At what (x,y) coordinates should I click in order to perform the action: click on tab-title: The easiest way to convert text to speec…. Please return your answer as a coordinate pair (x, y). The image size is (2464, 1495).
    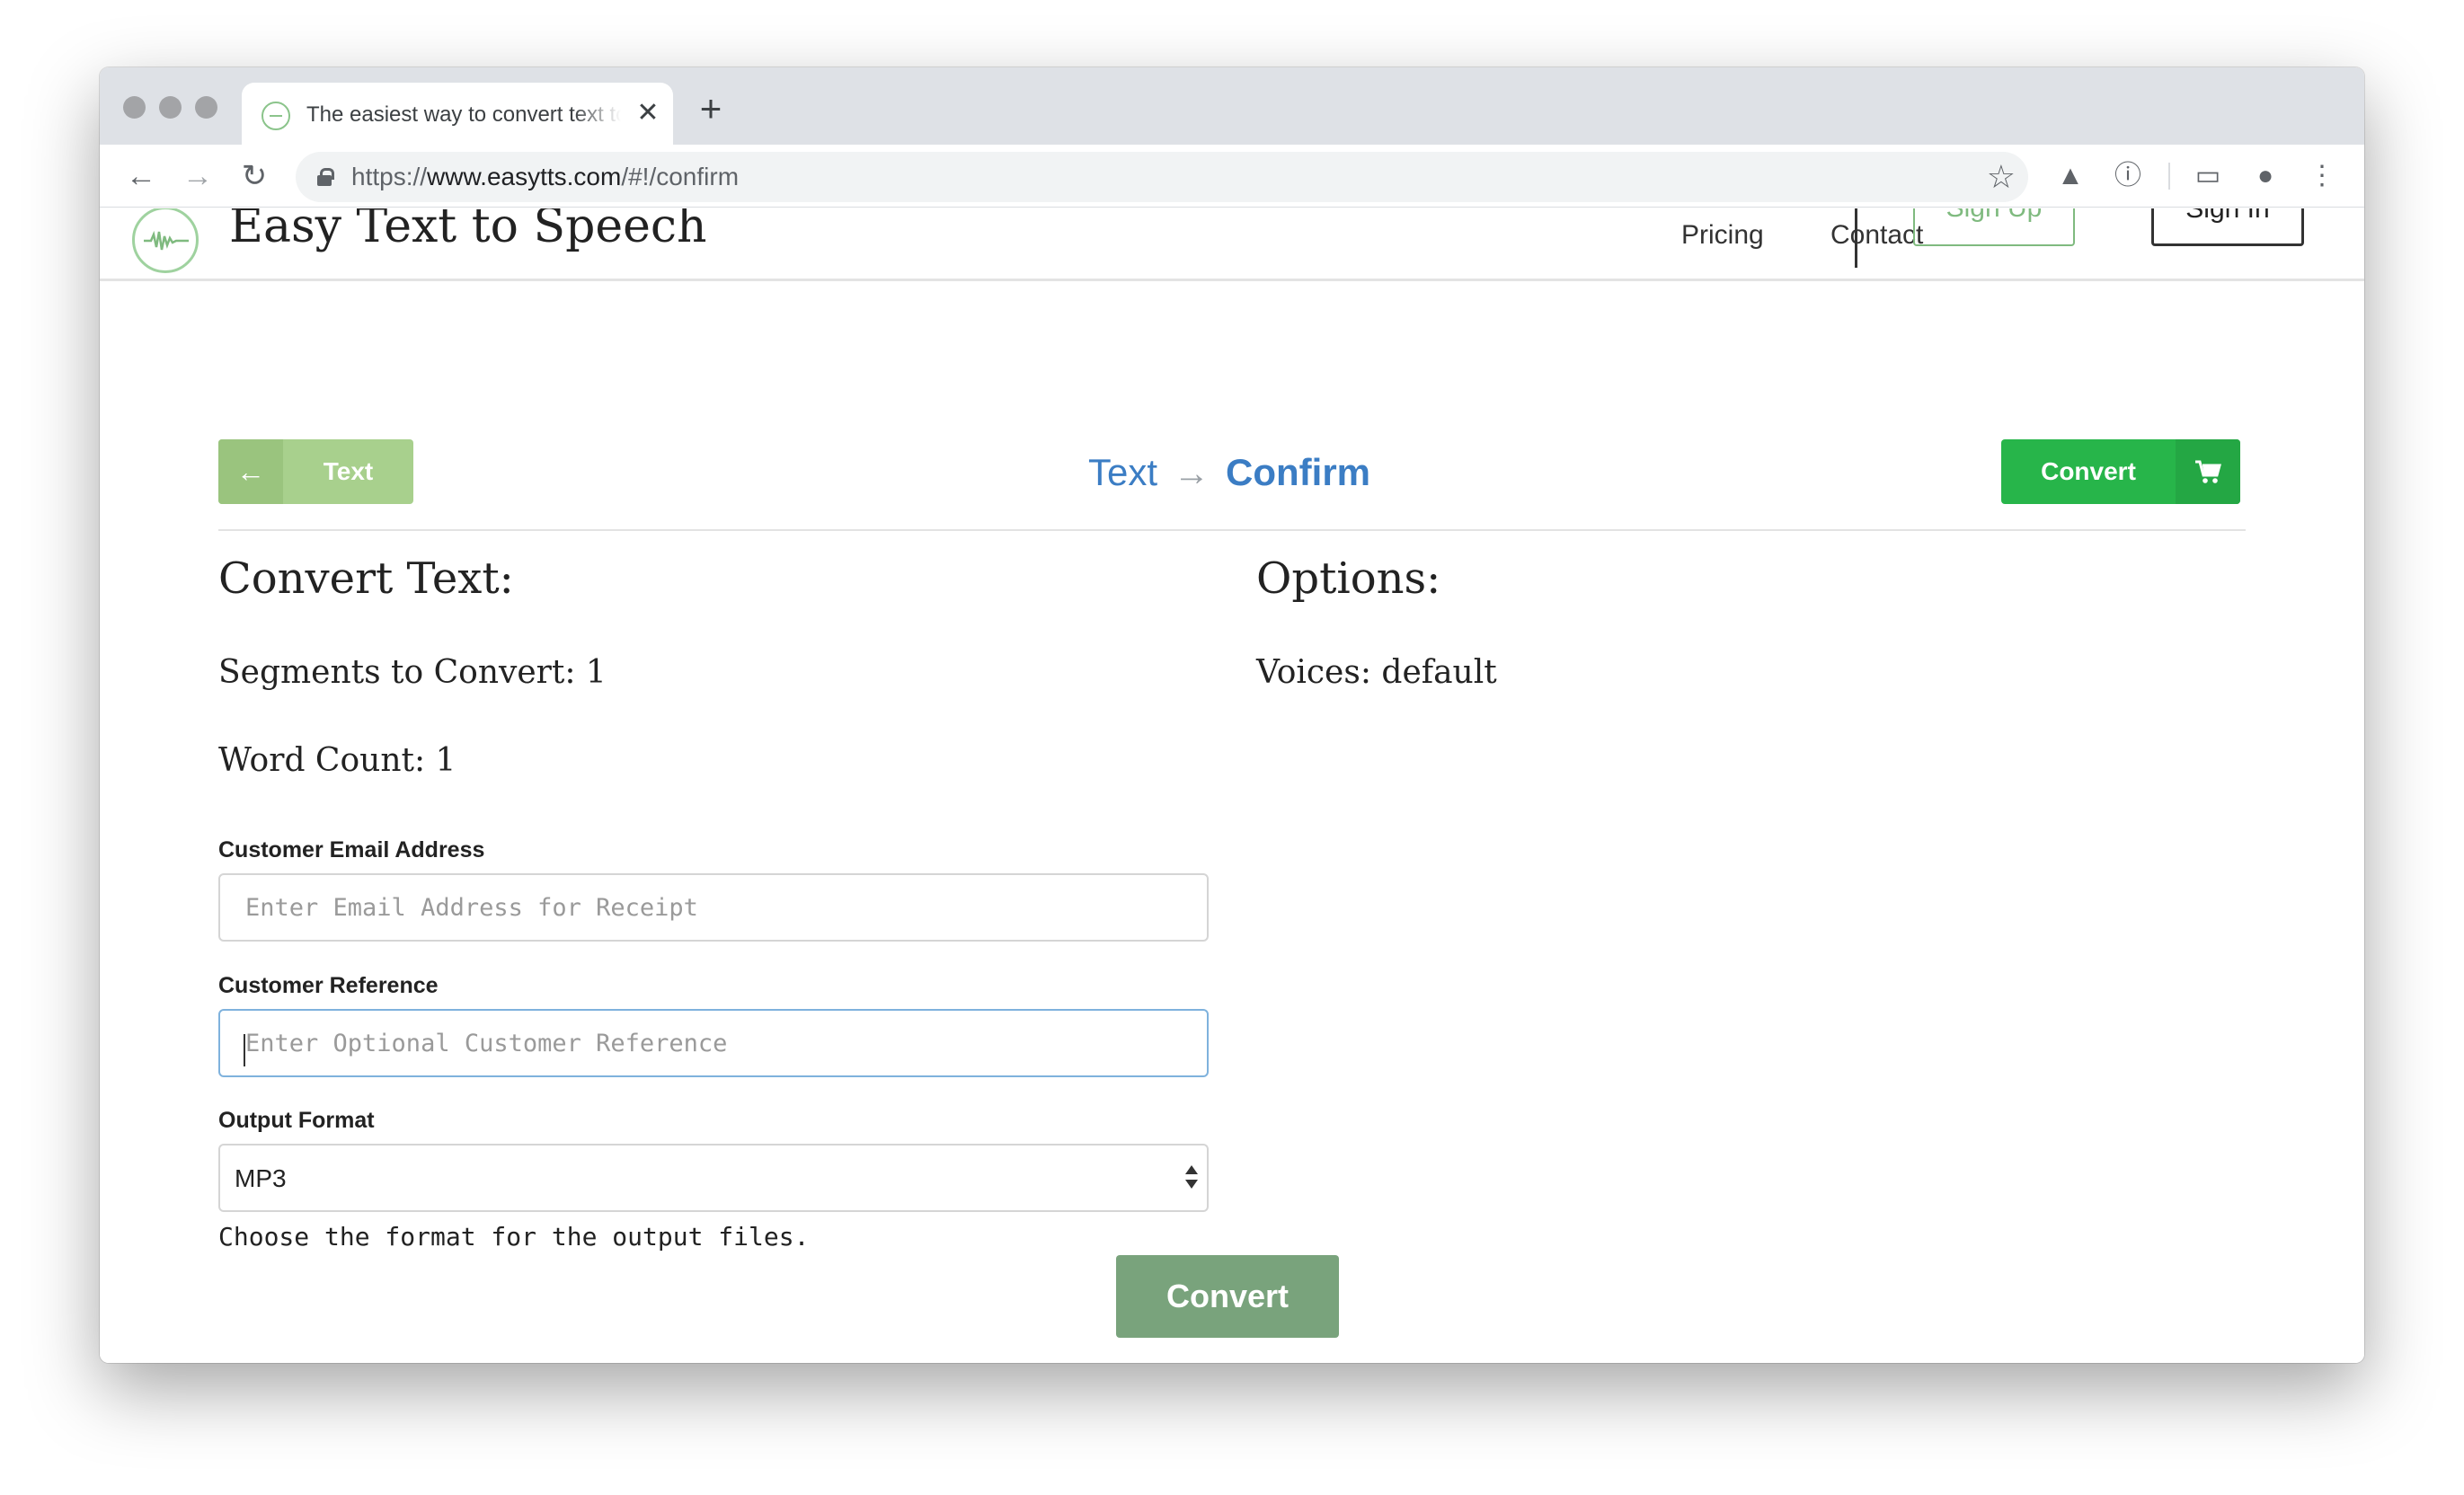
    Looking at the image, I should click on (463, 114).